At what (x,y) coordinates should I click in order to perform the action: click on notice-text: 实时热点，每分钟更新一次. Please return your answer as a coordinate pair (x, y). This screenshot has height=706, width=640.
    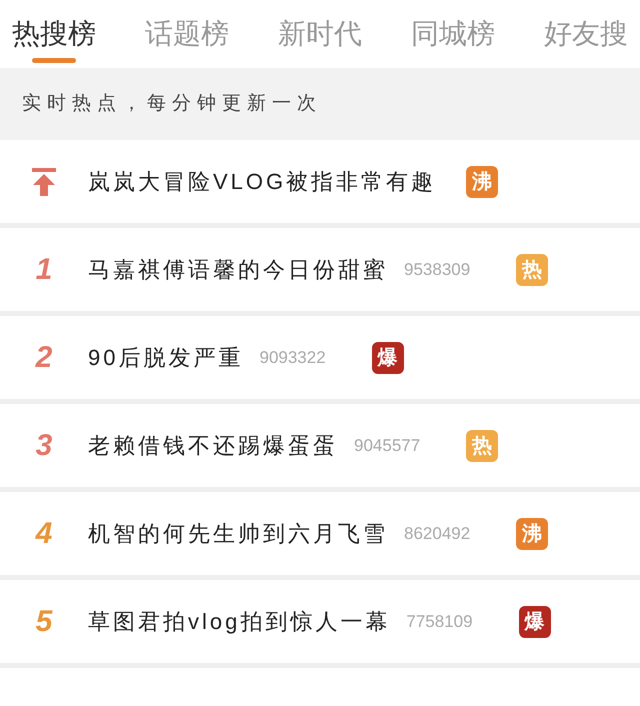
    Looking at the image, I should click on (172, 104).